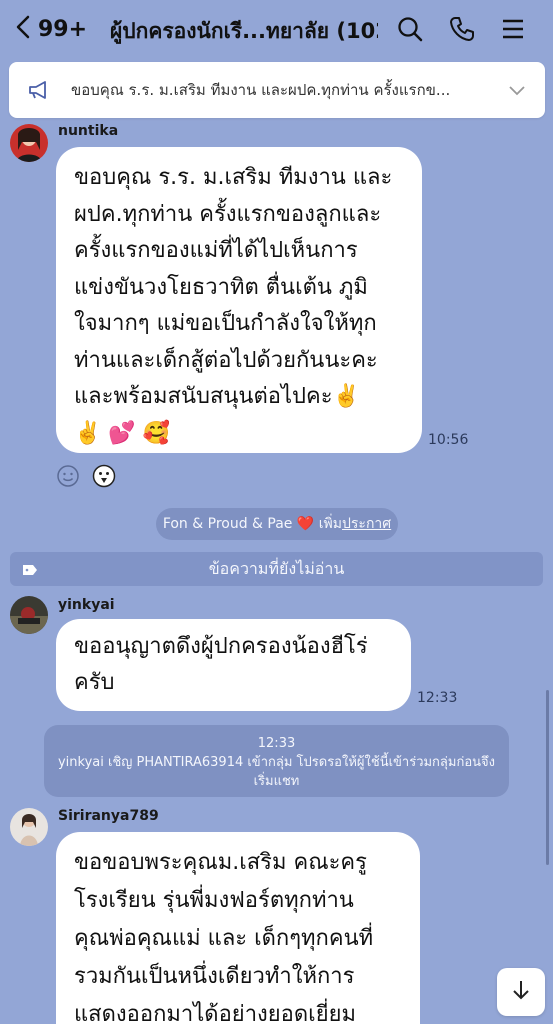 The height and width of the screenshot is (1024, 553). What do you see at coordinates (276, 743) in the screenshot?
I see `system-message-time: 12:33` at bounding box center [276, 743].